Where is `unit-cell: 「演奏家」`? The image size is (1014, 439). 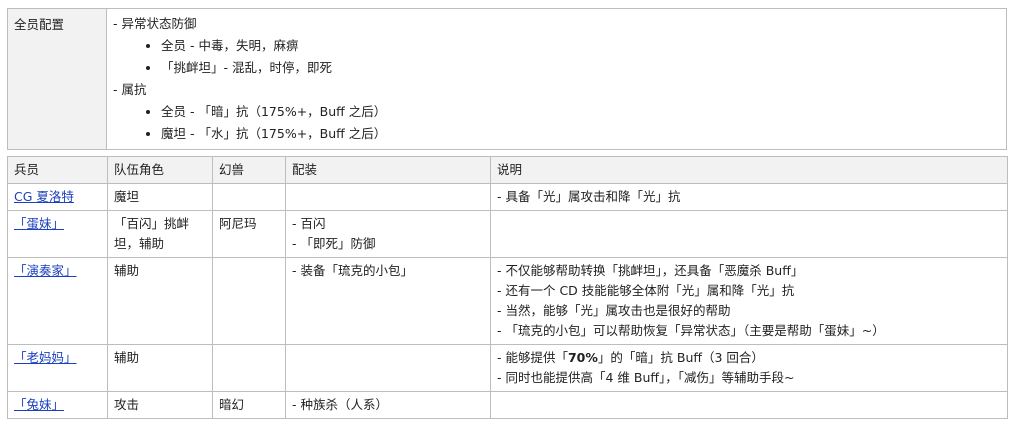 unit-cell: 「演奏家」 is located at coordinates (57, 301).